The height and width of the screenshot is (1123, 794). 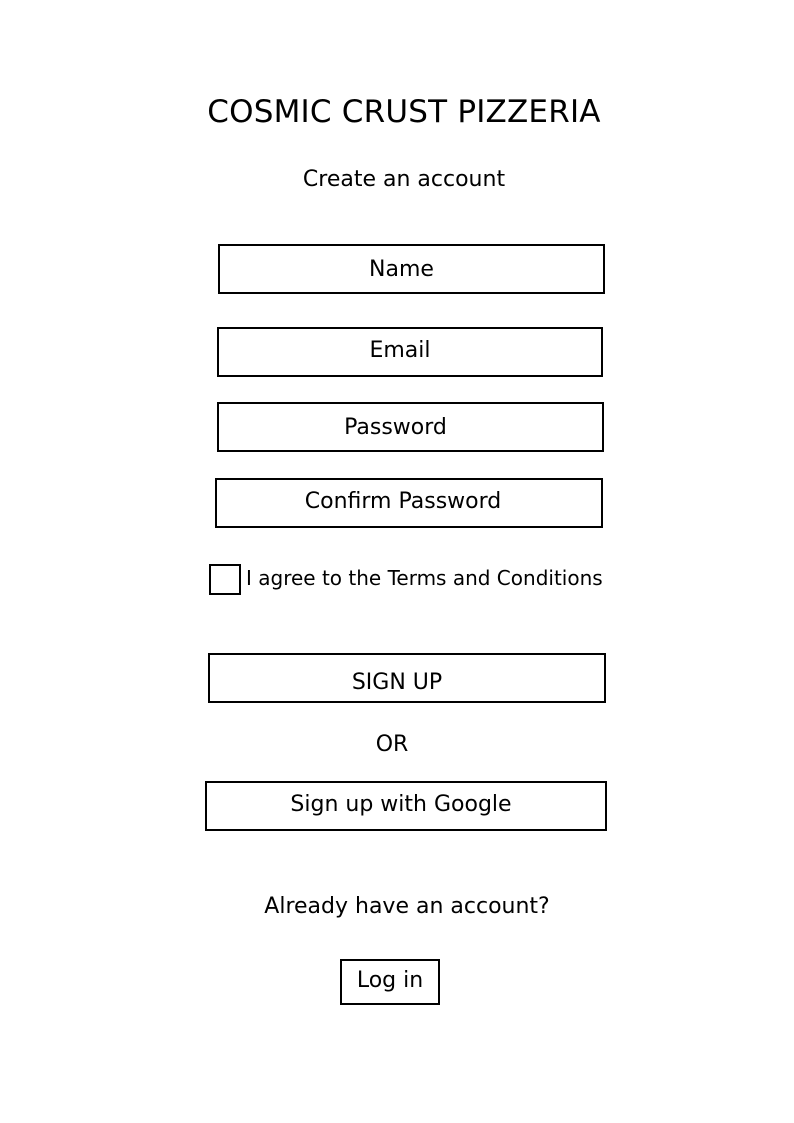 What do you see at coordinates (397, 682) in the screenshot?
I see `signup-button-label: SIGN UP` at bounding box center [397, 682].